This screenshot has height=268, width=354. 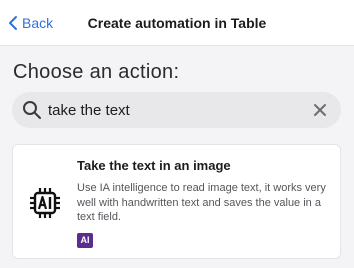 What do you see at coordinates (85, 240) in the screenshot?
I see `ai-badge: AI` at bounding box center [85, 240].